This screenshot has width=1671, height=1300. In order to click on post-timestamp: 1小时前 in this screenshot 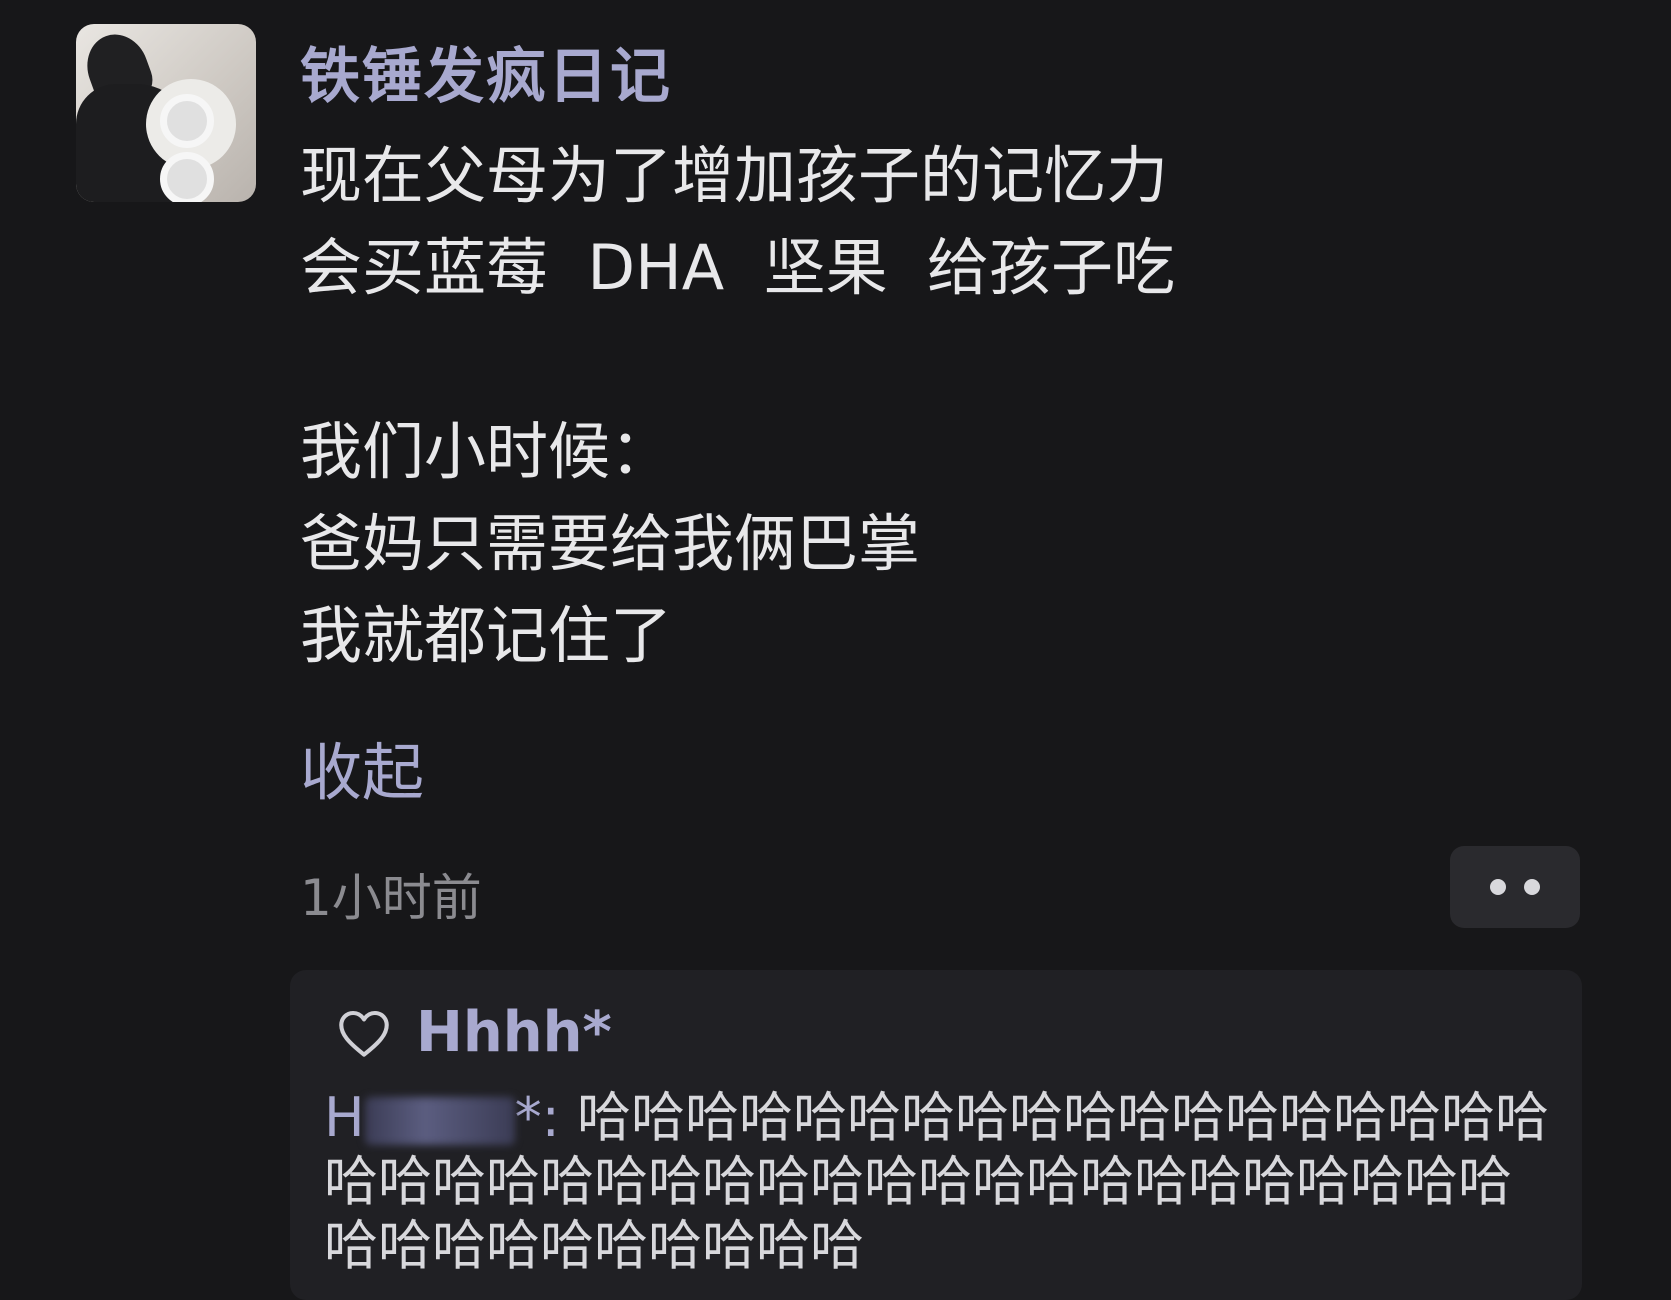, I will do `click(391, 898)`.